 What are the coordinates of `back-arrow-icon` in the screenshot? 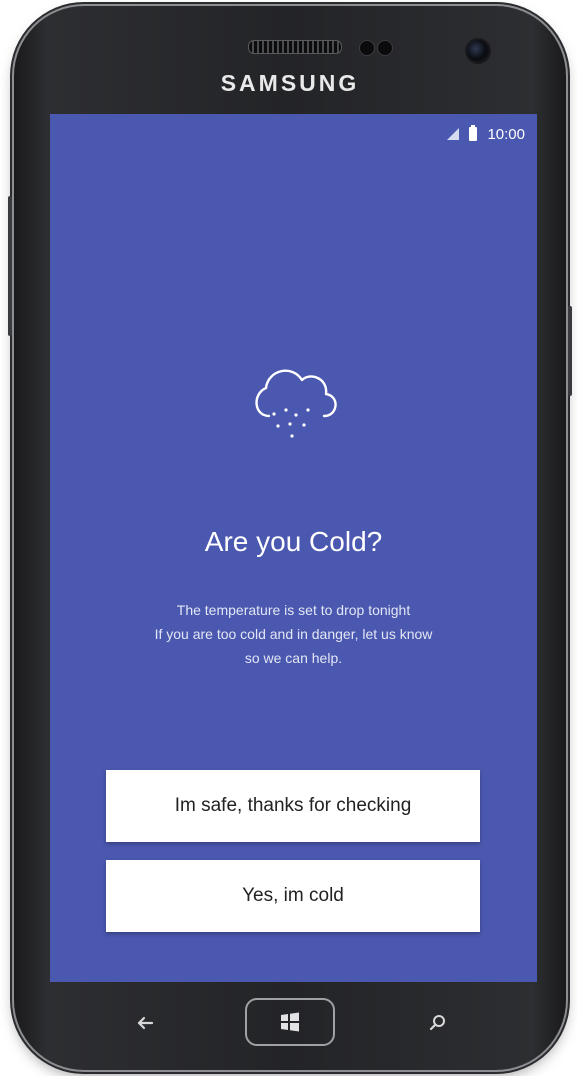 It's located at (145, 1023).